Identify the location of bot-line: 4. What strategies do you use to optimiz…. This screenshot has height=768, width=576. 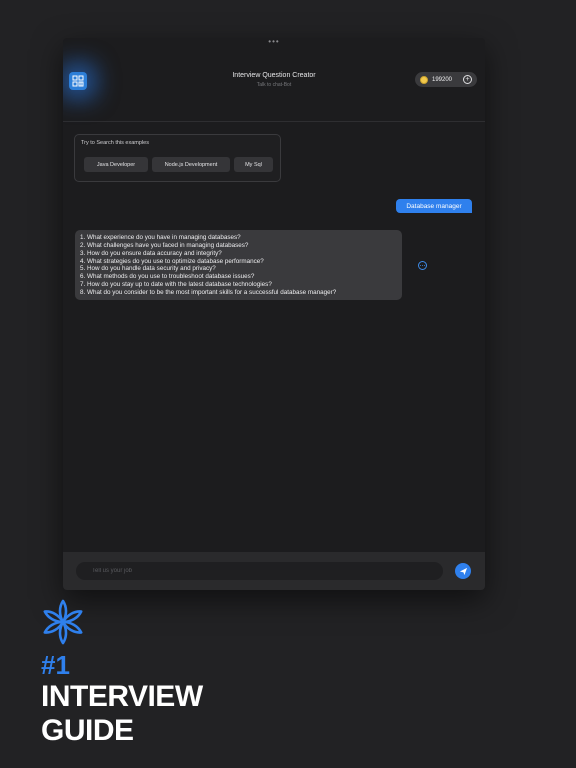
(172, 261).